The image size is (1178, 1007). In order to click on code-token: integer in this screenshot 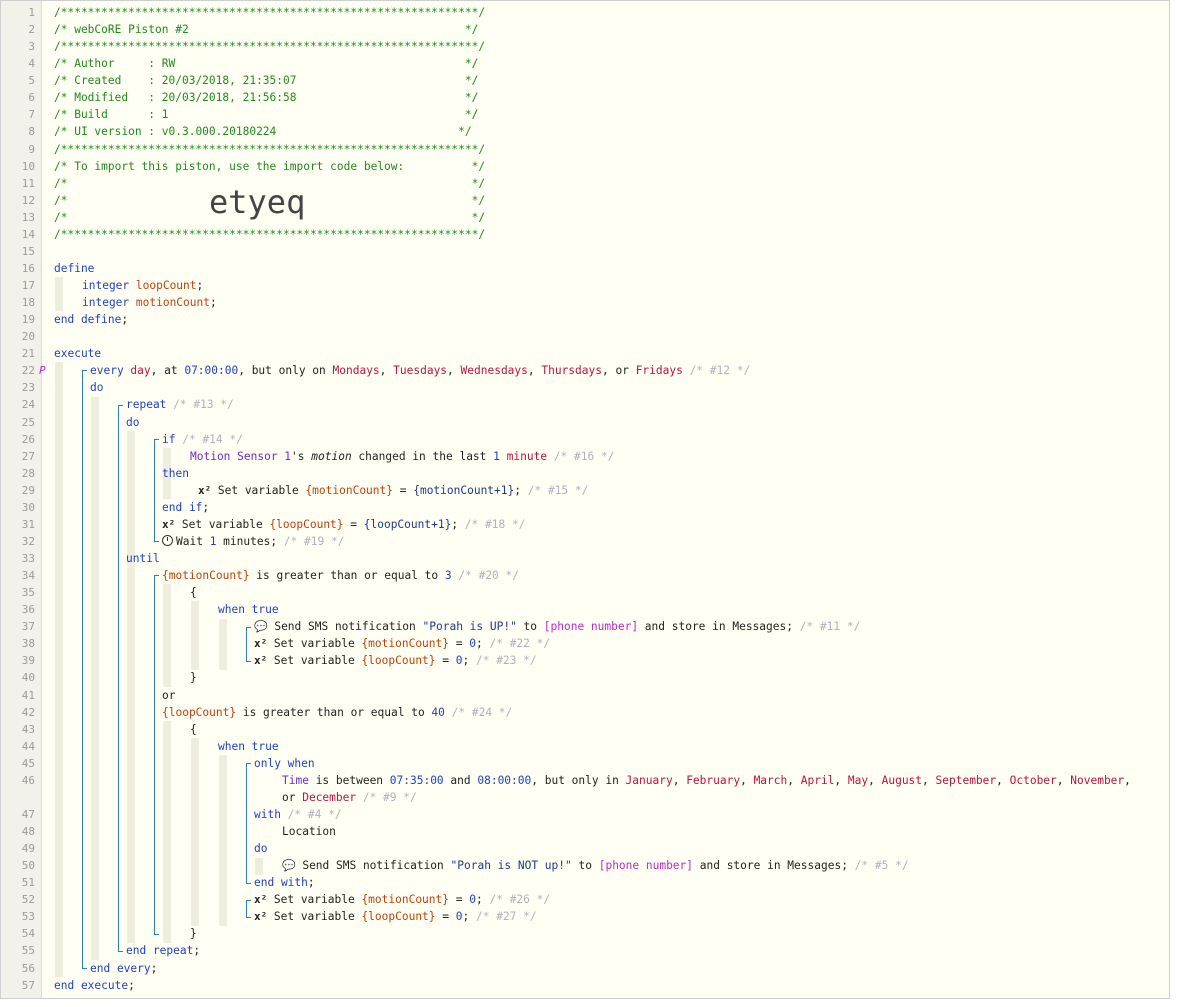, I will do `click(109, 303)`.